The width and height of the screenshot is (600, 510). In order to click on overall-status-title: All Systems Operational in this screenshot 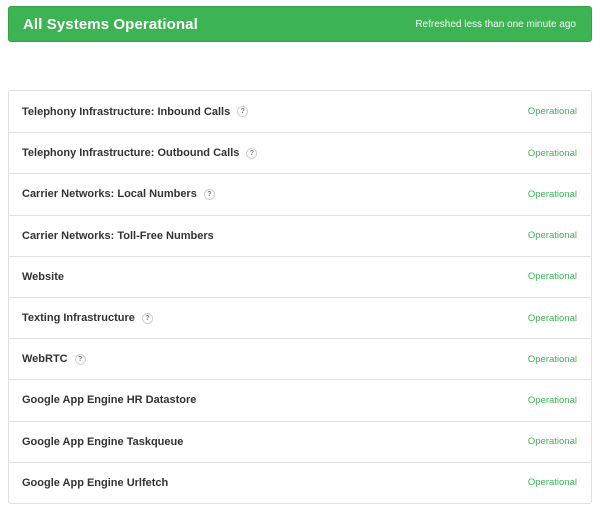, I will do `click(110, 24)`.